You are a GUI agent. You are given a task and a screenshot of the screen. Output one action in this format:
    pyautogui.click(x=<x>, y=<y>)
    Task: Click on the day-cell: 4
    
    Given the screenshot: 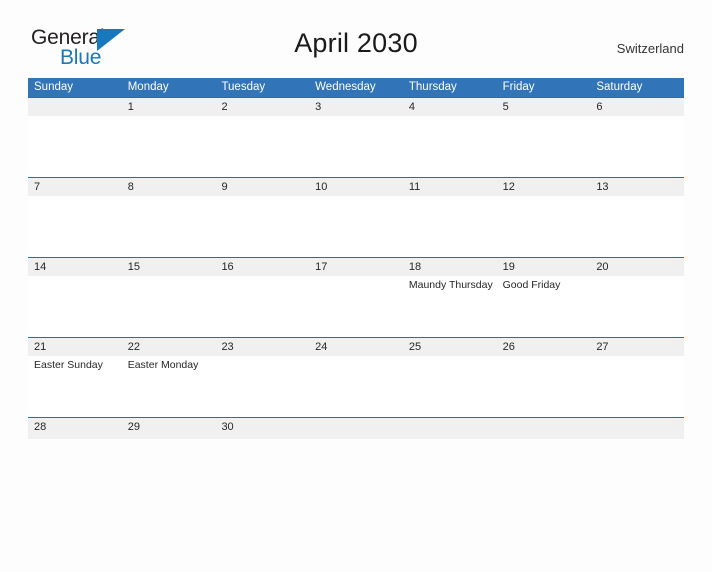 What is the action you would take?
    pyautogui.click(x=449, y=137)
    